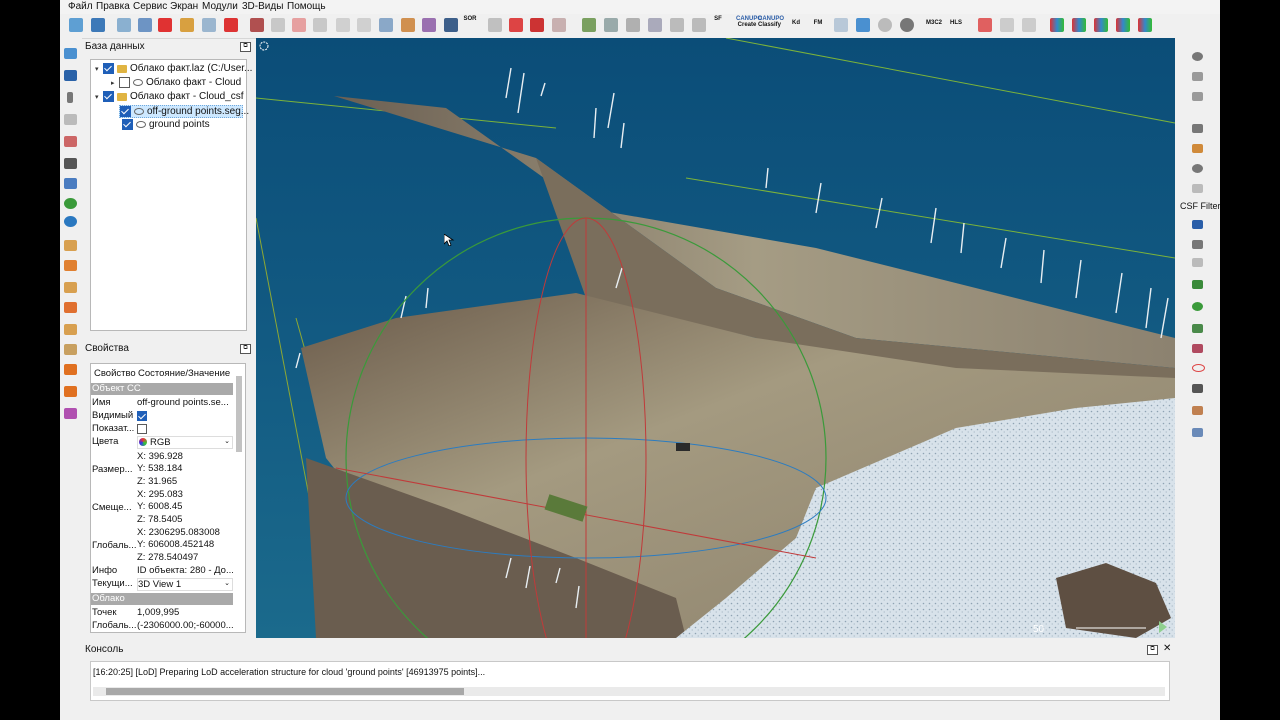  I want to click on perspective-icon, so click(70, 203).